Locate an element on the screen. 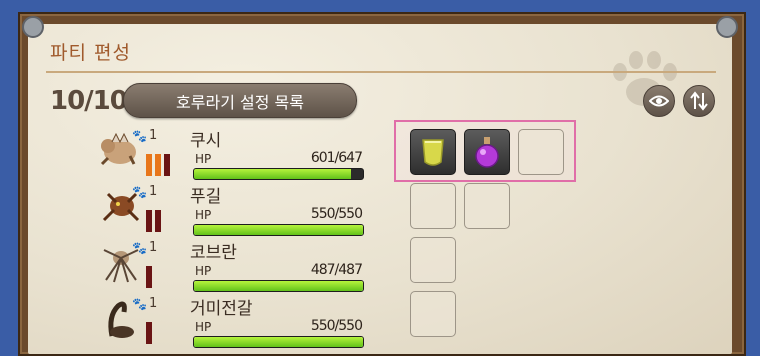 This screenshot has width=760, height=356. member-name: 쿠시 is located at coordinates (206, 141).